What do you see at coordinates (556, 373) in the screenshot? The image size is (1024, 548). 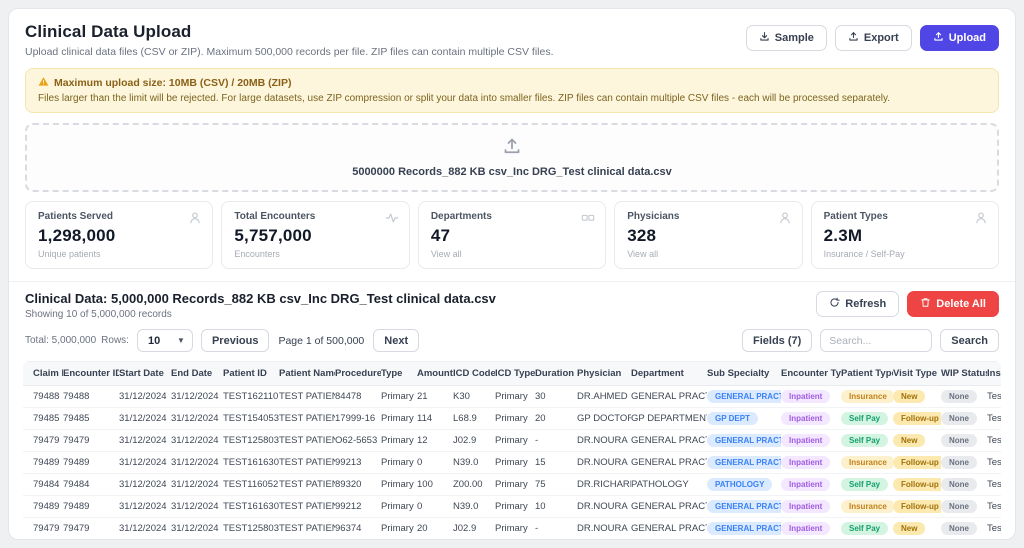 I see `column-header: Duration` at bounding box center [556, 373].